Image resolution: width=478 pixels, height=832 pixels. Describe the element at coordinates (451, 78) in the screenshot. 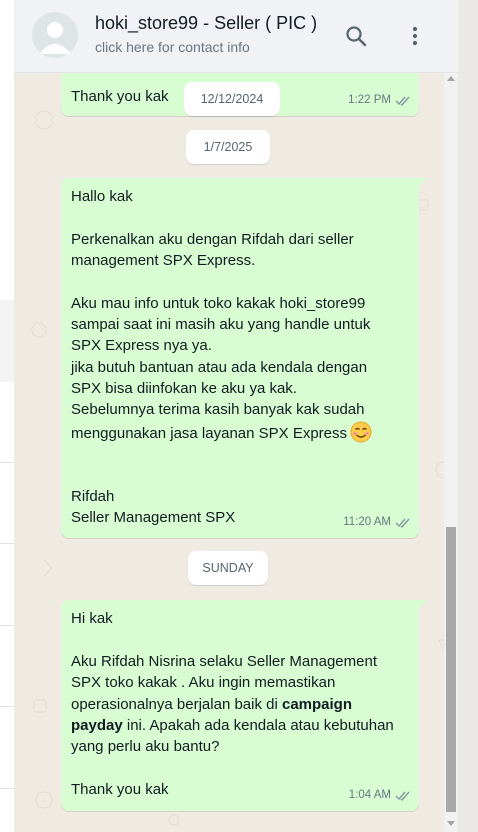

I see `scroll-up-arrow-icon` at that location.